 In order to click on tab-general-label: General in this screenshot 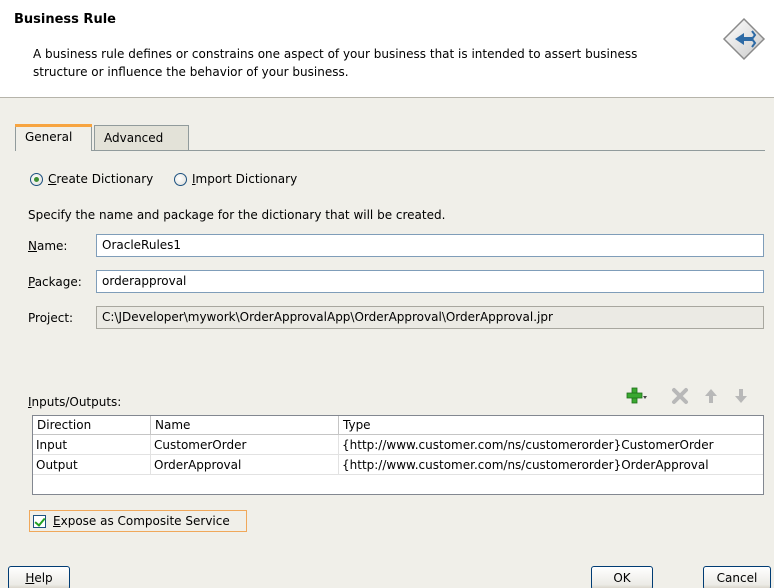, I will do `click(49, 137)`.